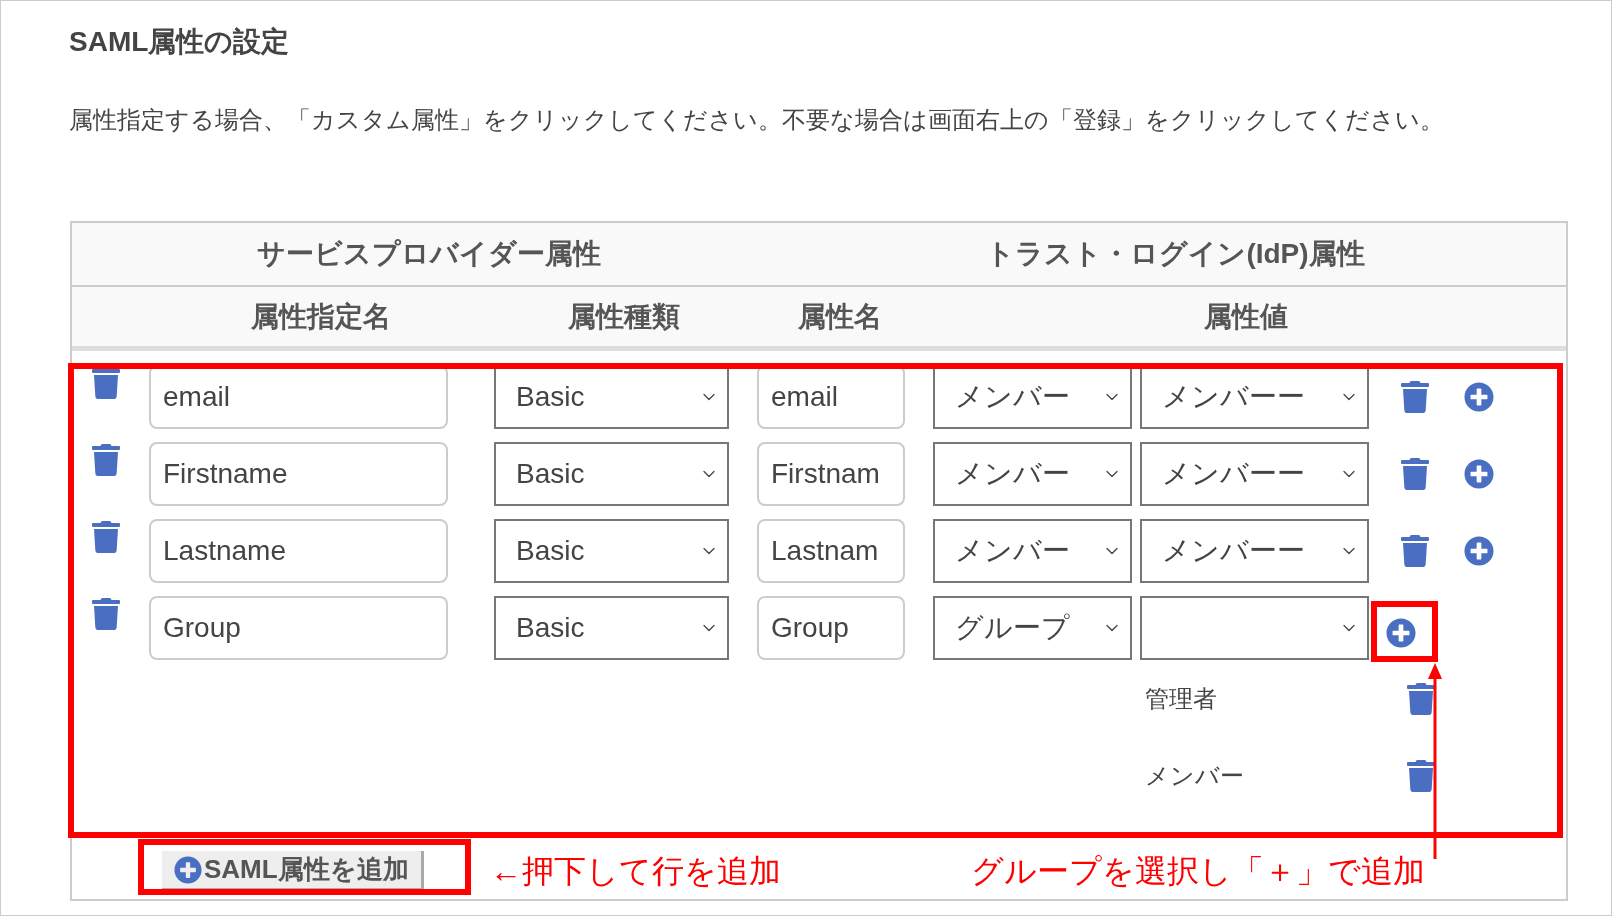 Image resolution: width=1612 pixels, height=916 pixels. What do you see at coordinates (831, 551) in the screenshot?
I see `input-field: Lastnam` at bounding box center [831, 551].